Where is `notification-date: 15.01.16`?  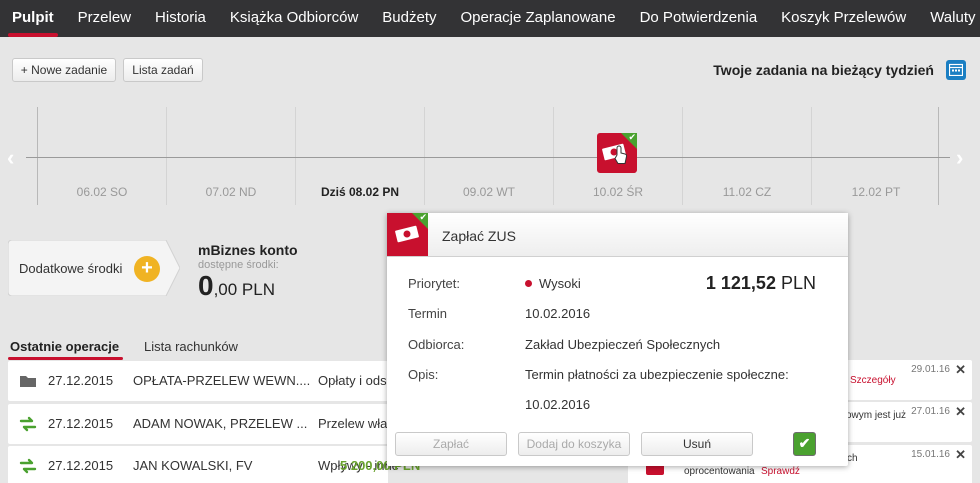 notification-date: 15.01.16 is located at coordinates (930, 454).